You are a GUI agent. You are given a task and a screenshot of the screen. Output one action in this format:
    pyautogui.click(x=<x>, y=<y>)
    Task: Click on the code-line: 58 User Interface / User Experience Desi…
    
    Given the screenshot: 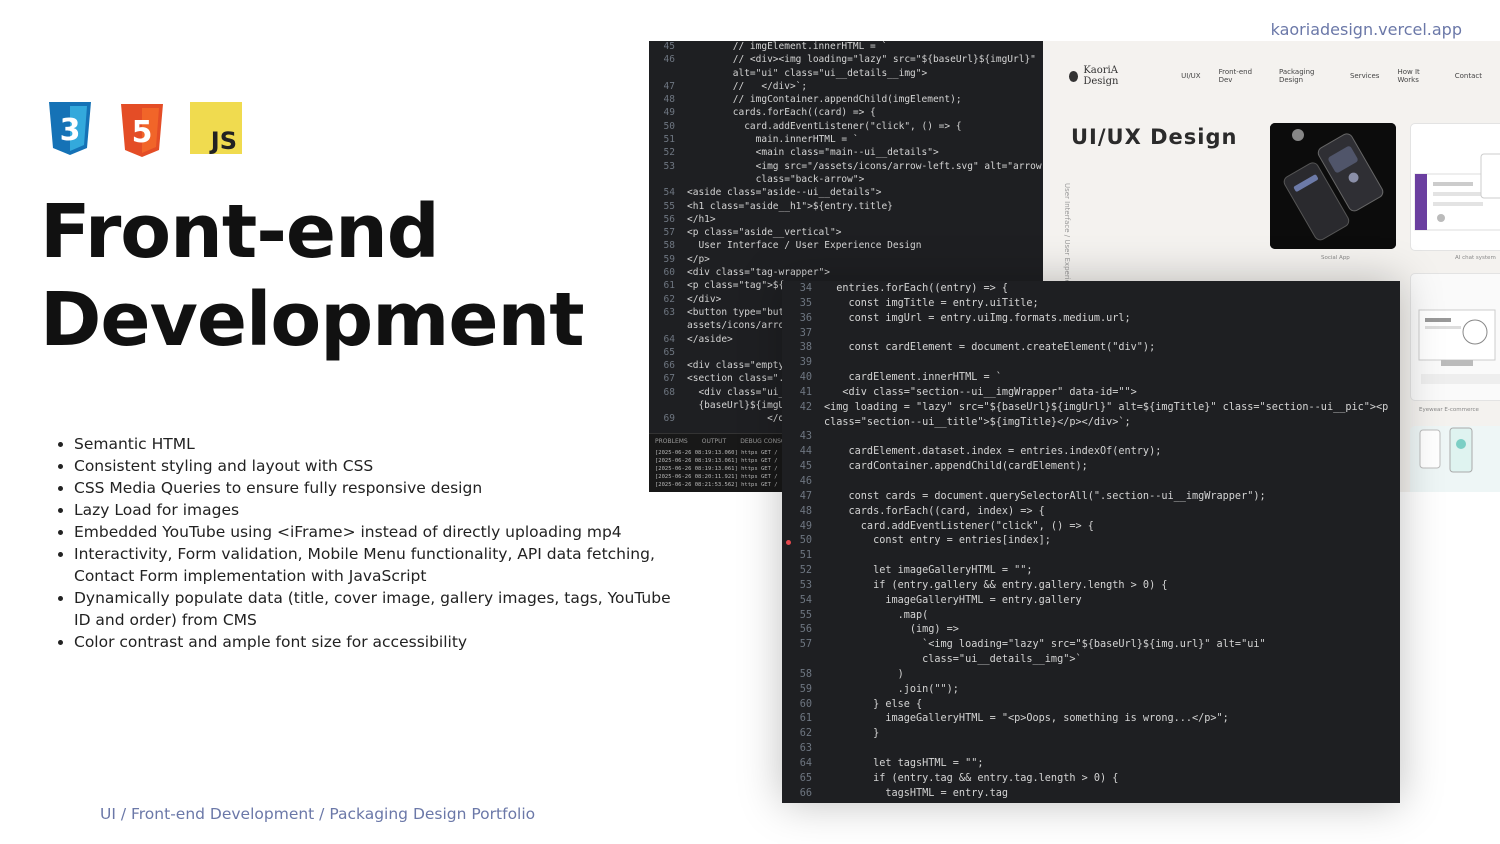 What is the action you would take?
    pyautogui.click(x=849, y=246)
    